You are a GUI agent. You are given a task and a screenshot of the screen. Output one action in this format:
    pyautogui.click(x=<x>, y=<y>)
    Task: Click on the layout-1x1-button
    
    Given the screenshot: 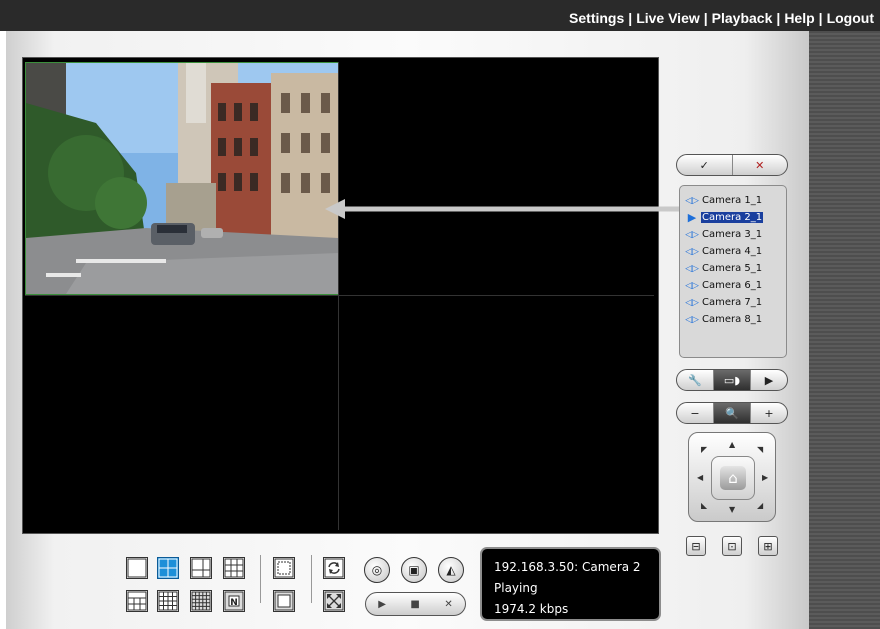 What is the action you would take?
    pyautogui.click(x=137, y=568)
    